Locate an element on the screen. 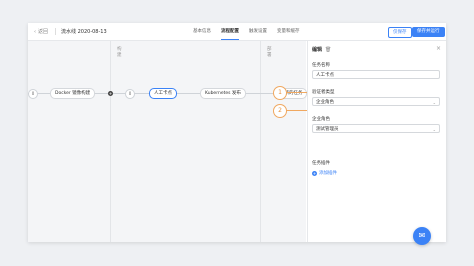  chat-fab-button: ✉ is located at coordinates (422, 236).